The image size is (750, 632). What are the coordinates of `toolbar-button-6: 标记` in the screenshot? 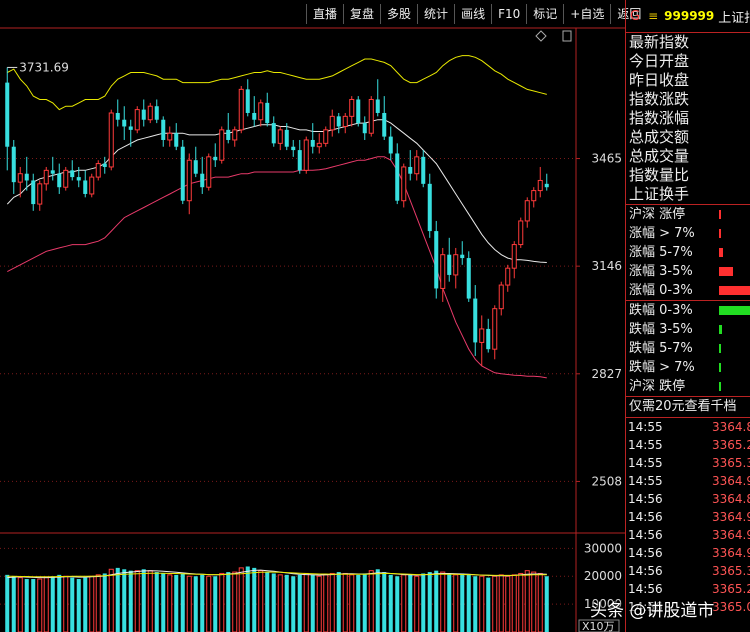 It's located at (544, 14).